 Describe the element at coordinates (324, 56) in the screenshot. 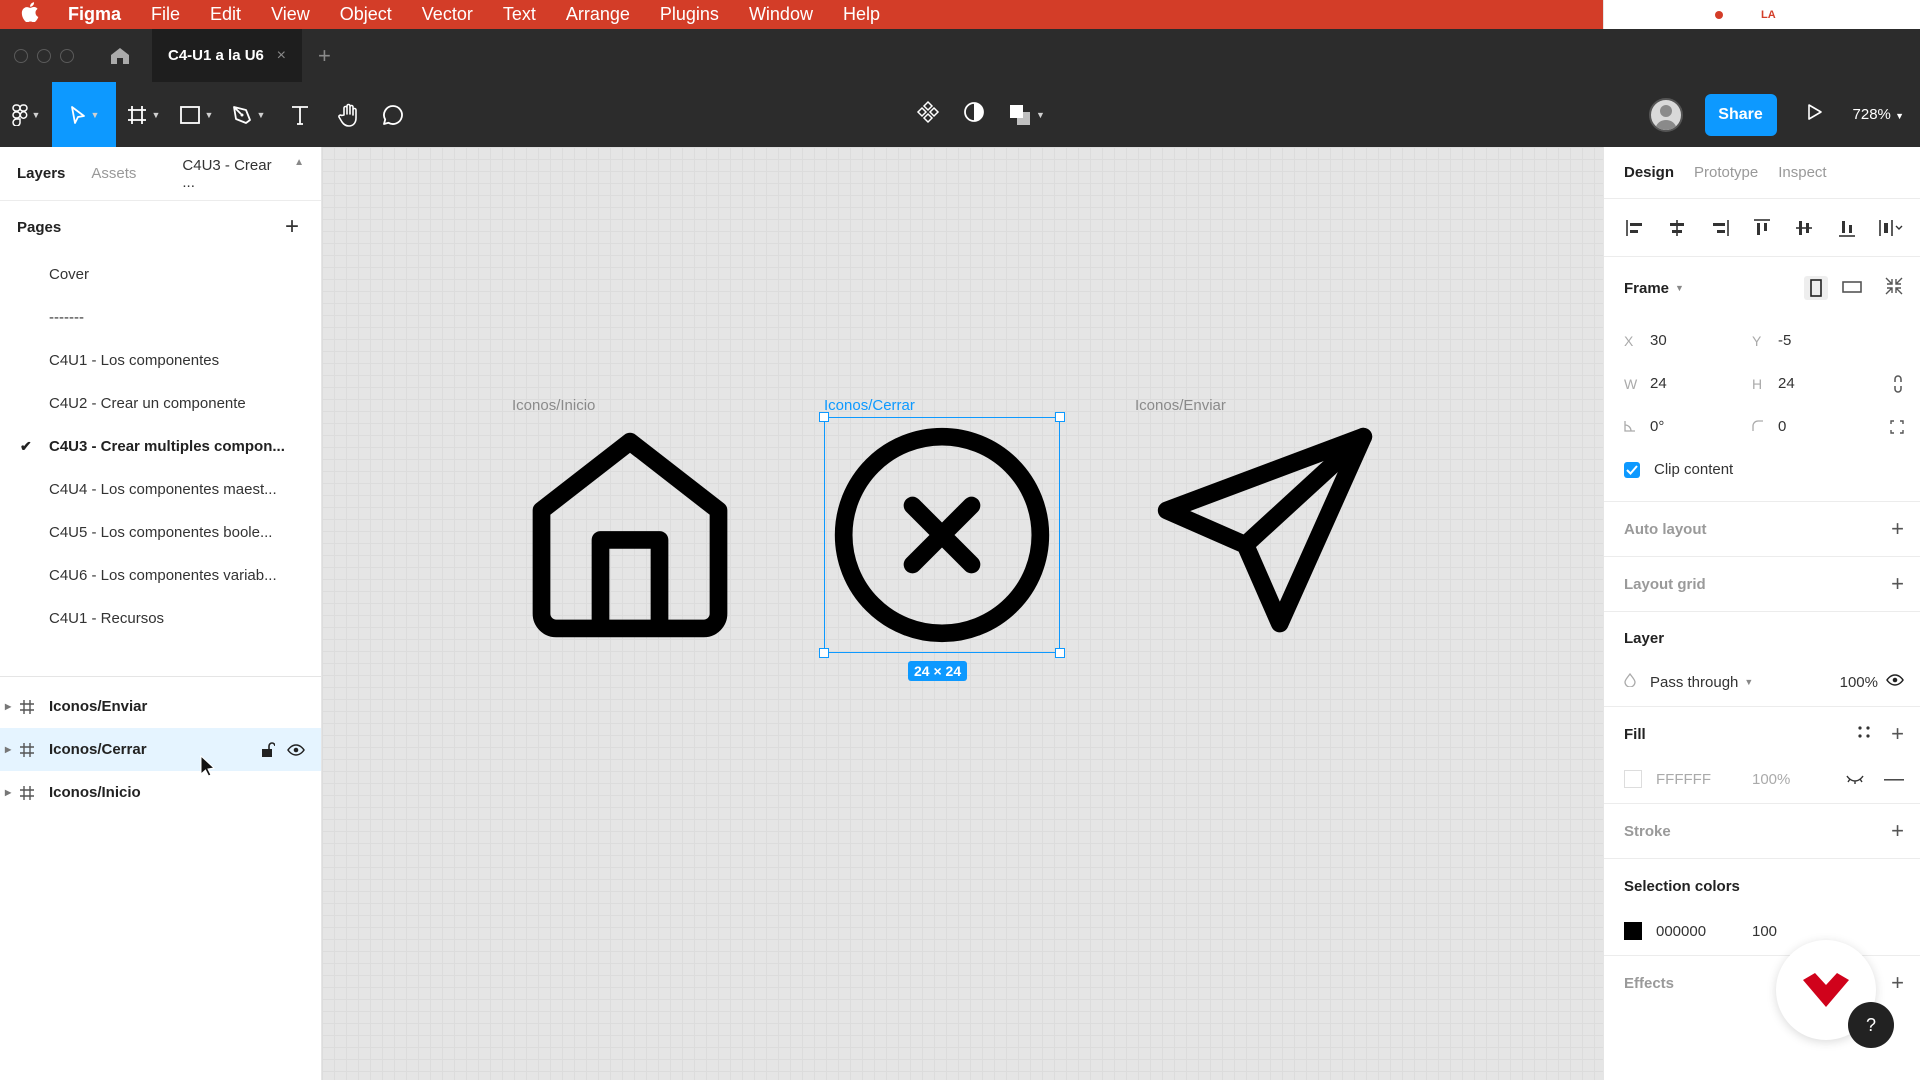

I see `new-tab-button: +` at that location.